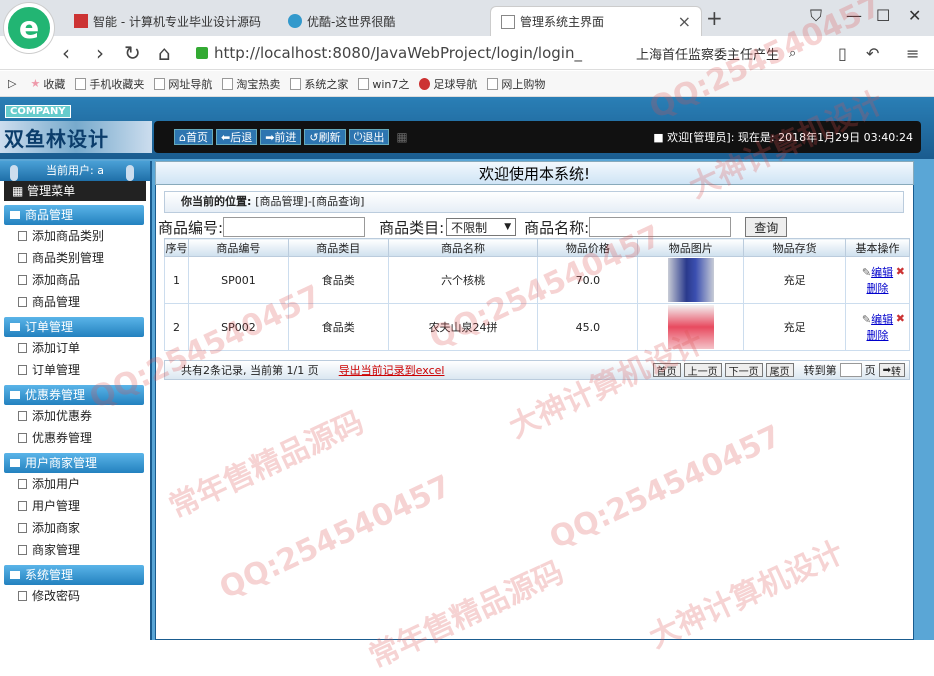 This screenshot has width=934, height=676. Describe the element at coordinates (171, 21) in the screenshot. I see `tab-1: 智能 - 计算机专业毕业设计源码` at that location.